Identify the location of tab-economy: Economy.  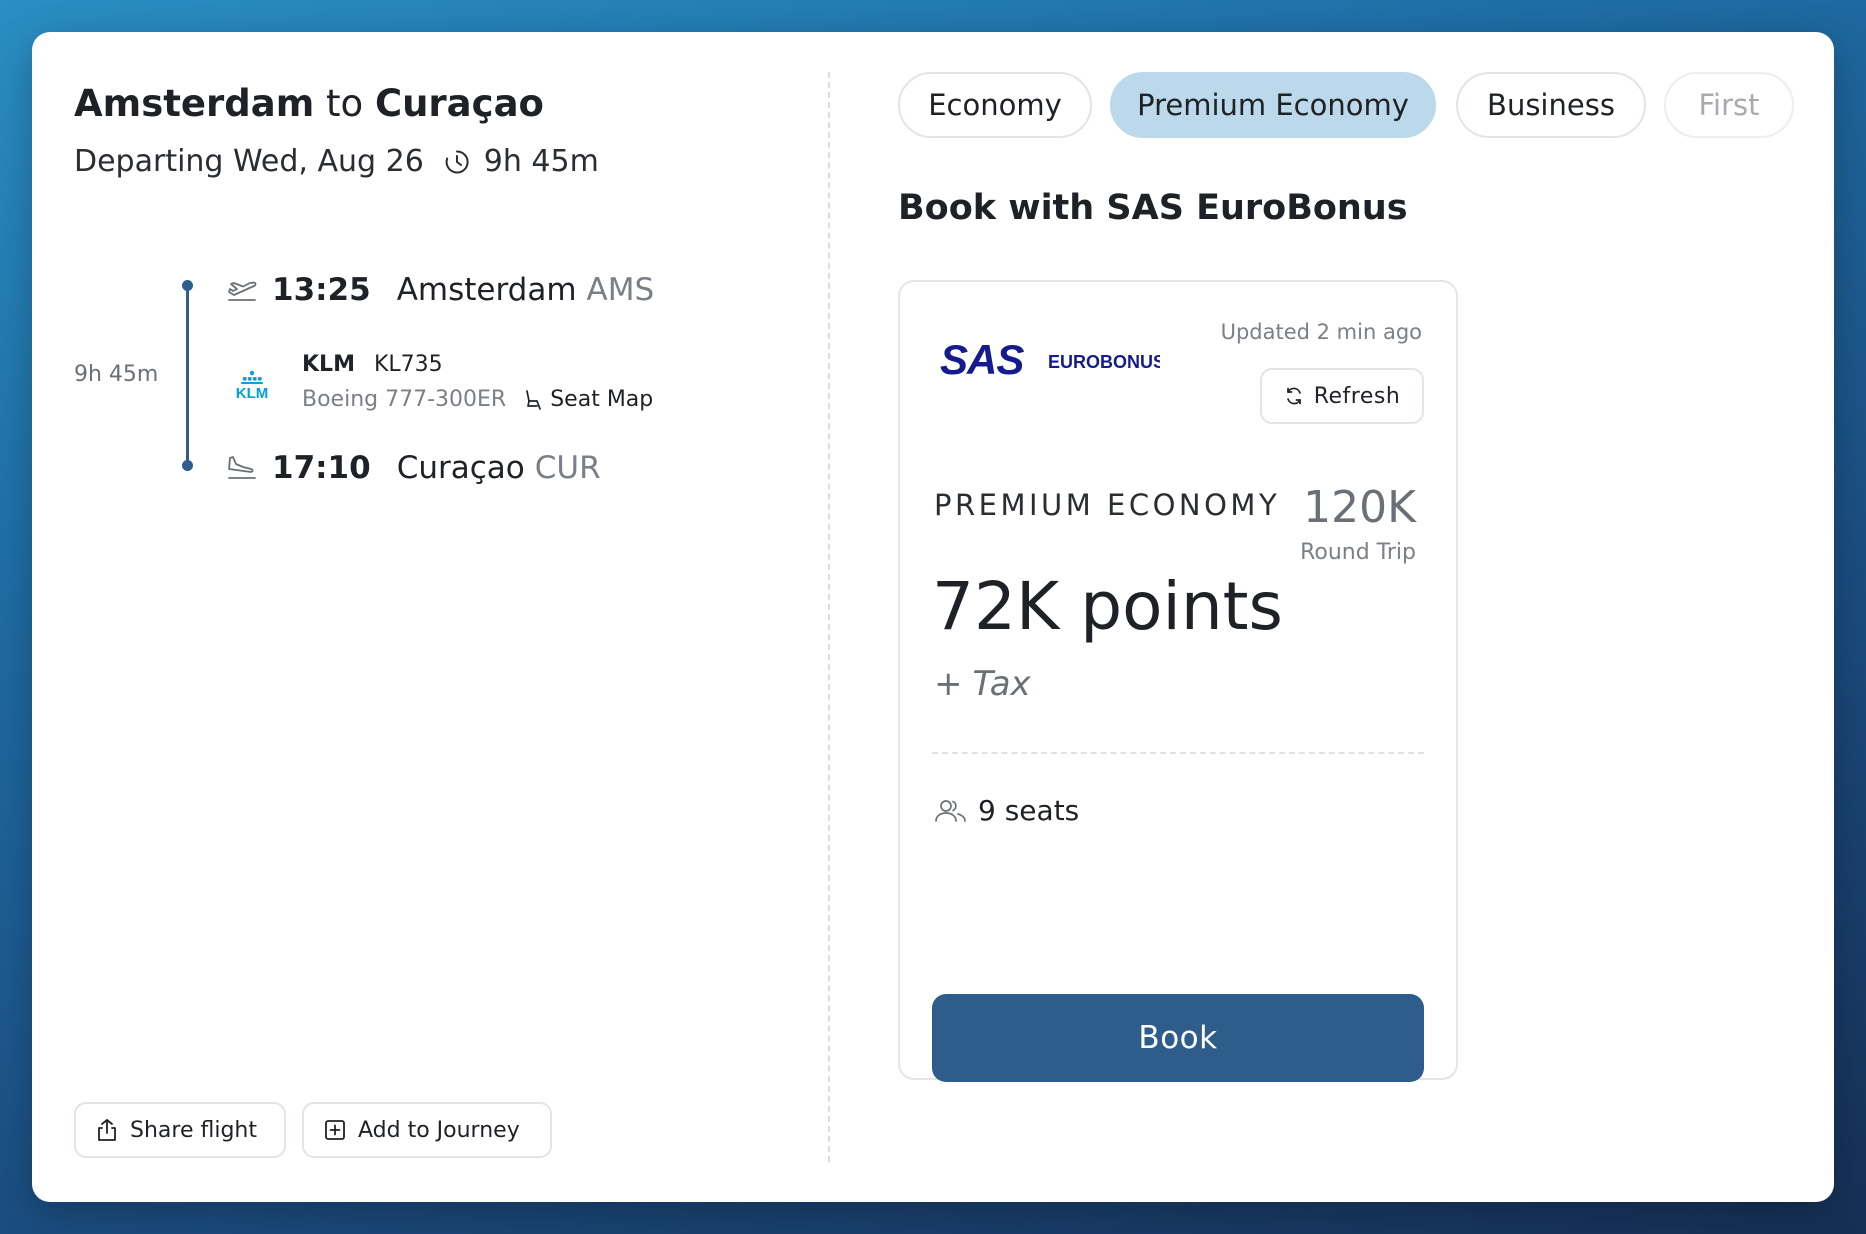
(995, 105).